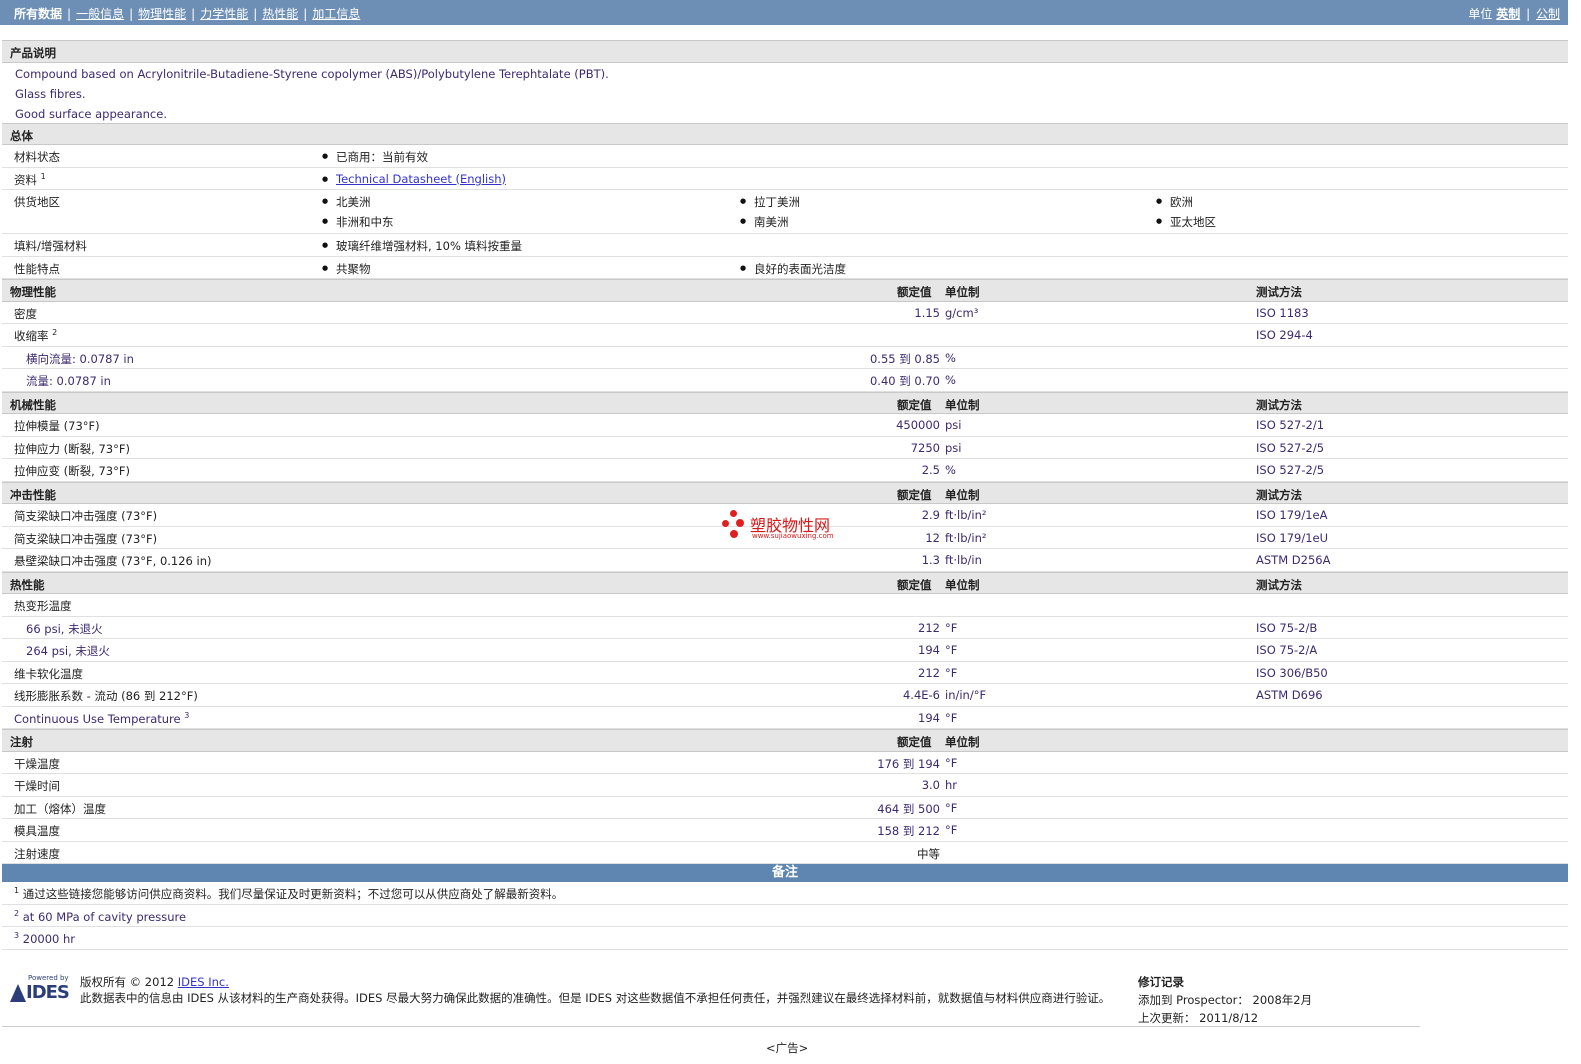 The height and width of the screenshot is (1064, 1581). I want to click on col-test: 测试方法, so click(1279, 404).